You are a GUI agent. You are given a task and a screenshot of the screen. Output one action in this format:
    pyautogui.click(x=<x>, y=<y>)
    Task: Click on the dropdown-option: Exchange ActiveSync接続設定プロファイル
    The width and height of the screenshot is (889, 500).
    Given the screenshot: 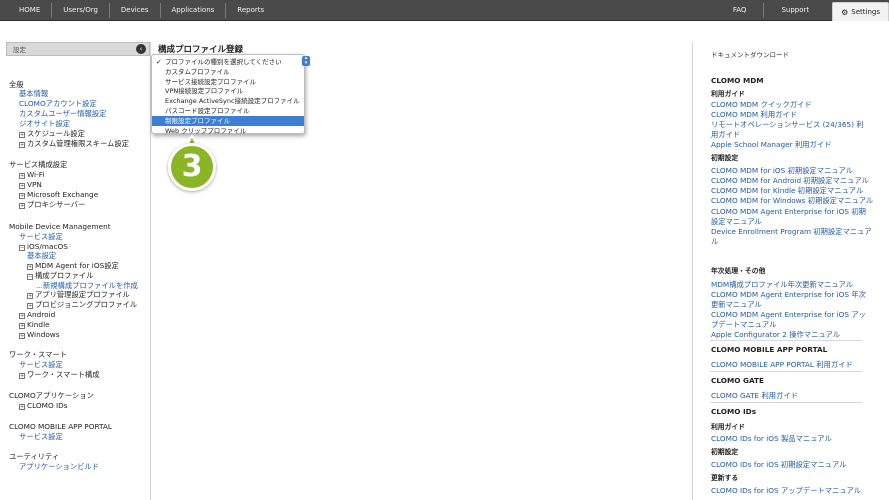 What is the action you would take?
    pyautogui.click(x=228, y=101)
    